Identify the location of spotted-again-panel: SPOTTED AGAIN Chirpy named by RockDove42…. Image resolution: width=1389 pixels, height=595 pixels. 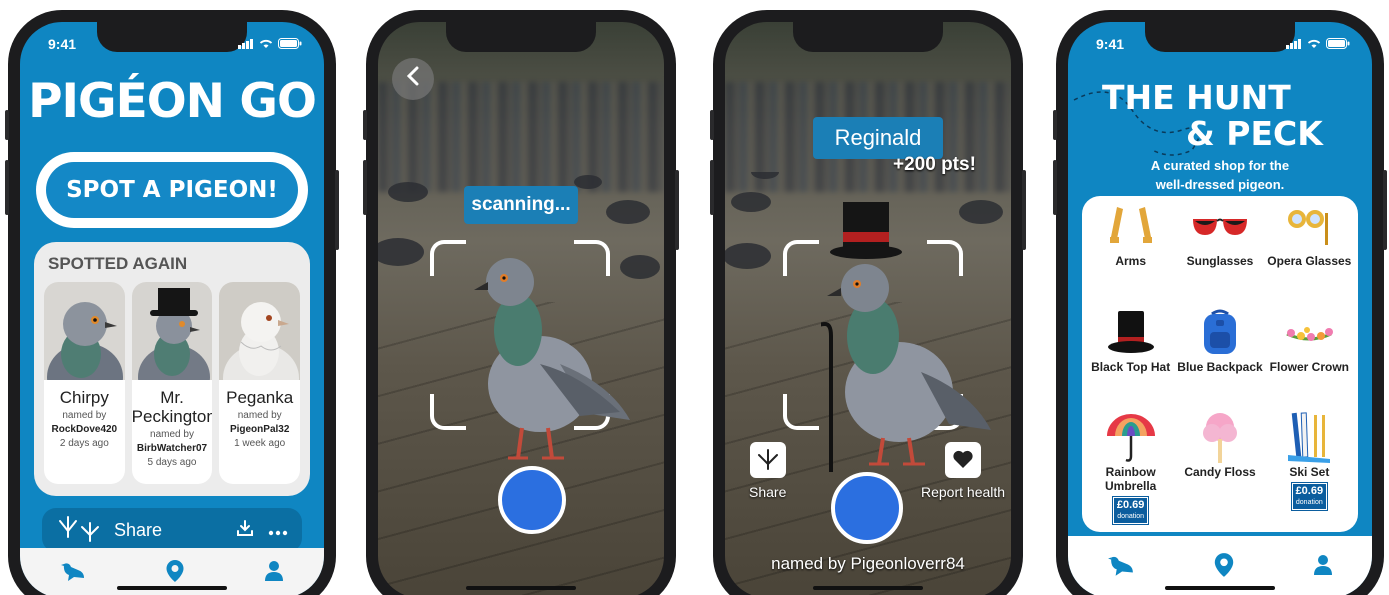
(172, 369).